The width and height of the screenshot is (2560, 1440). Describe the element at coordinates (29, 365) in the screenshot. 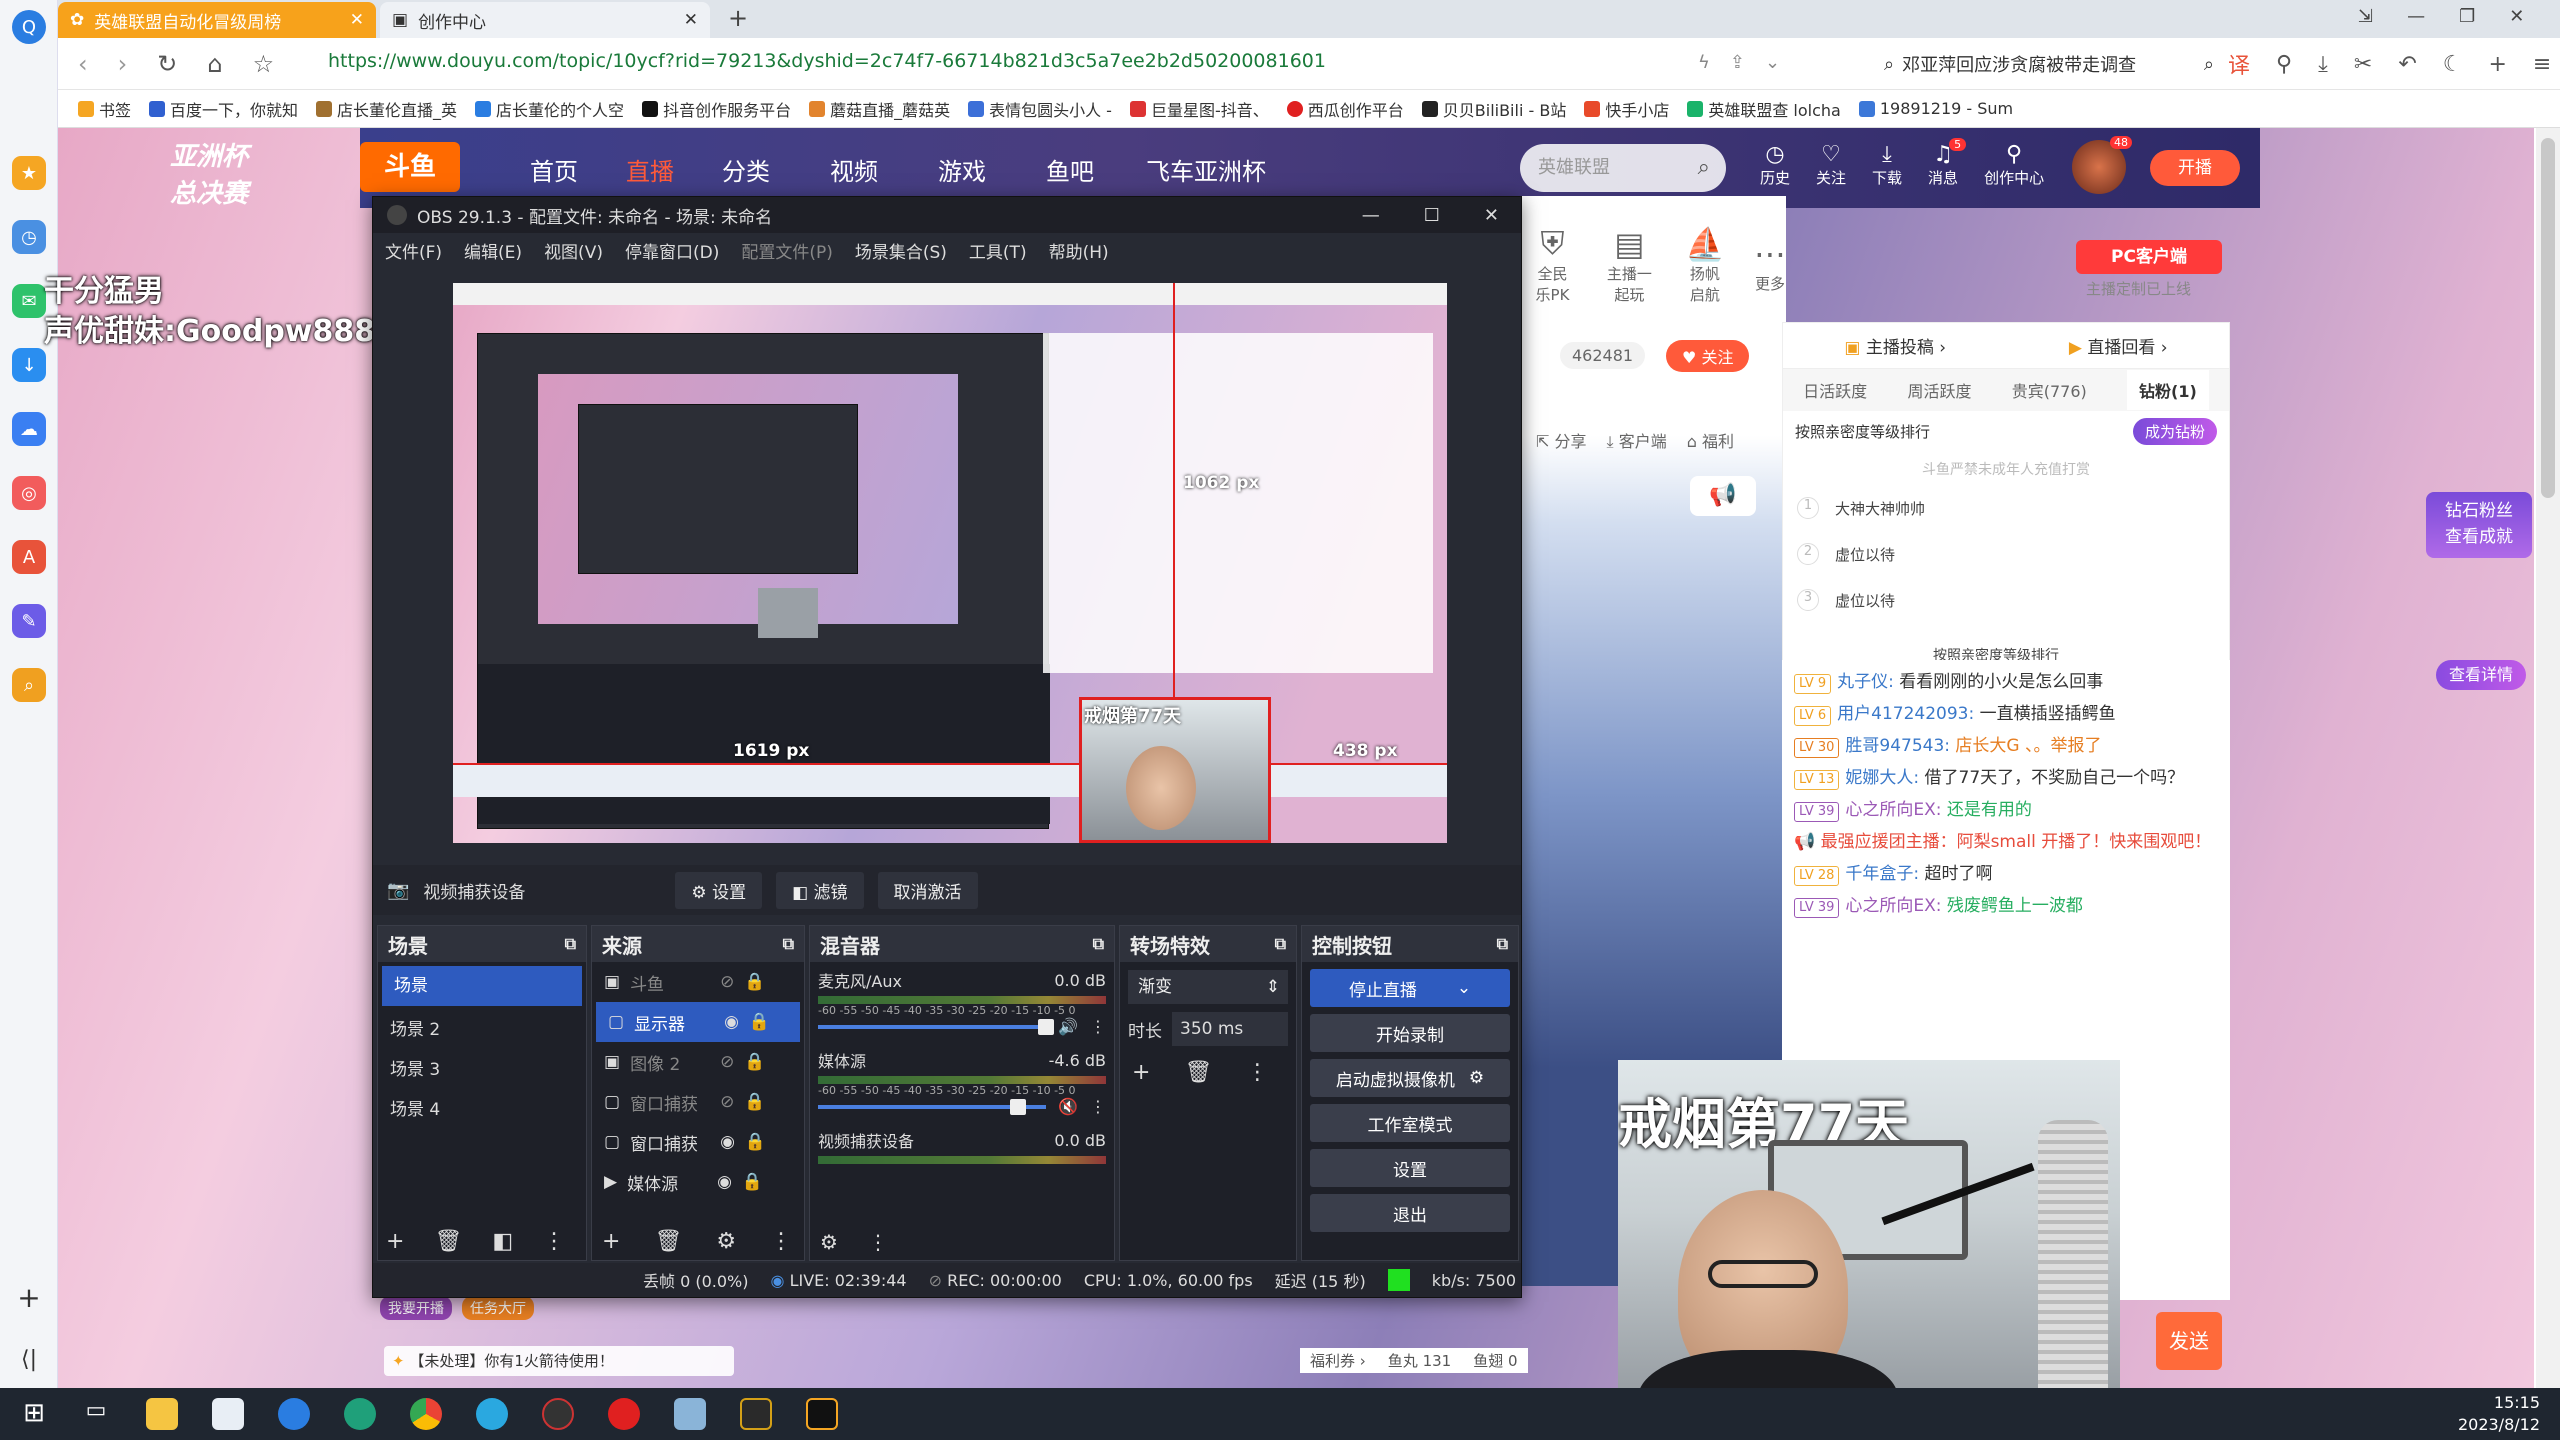

I see `download-icon: ↓` at that location.